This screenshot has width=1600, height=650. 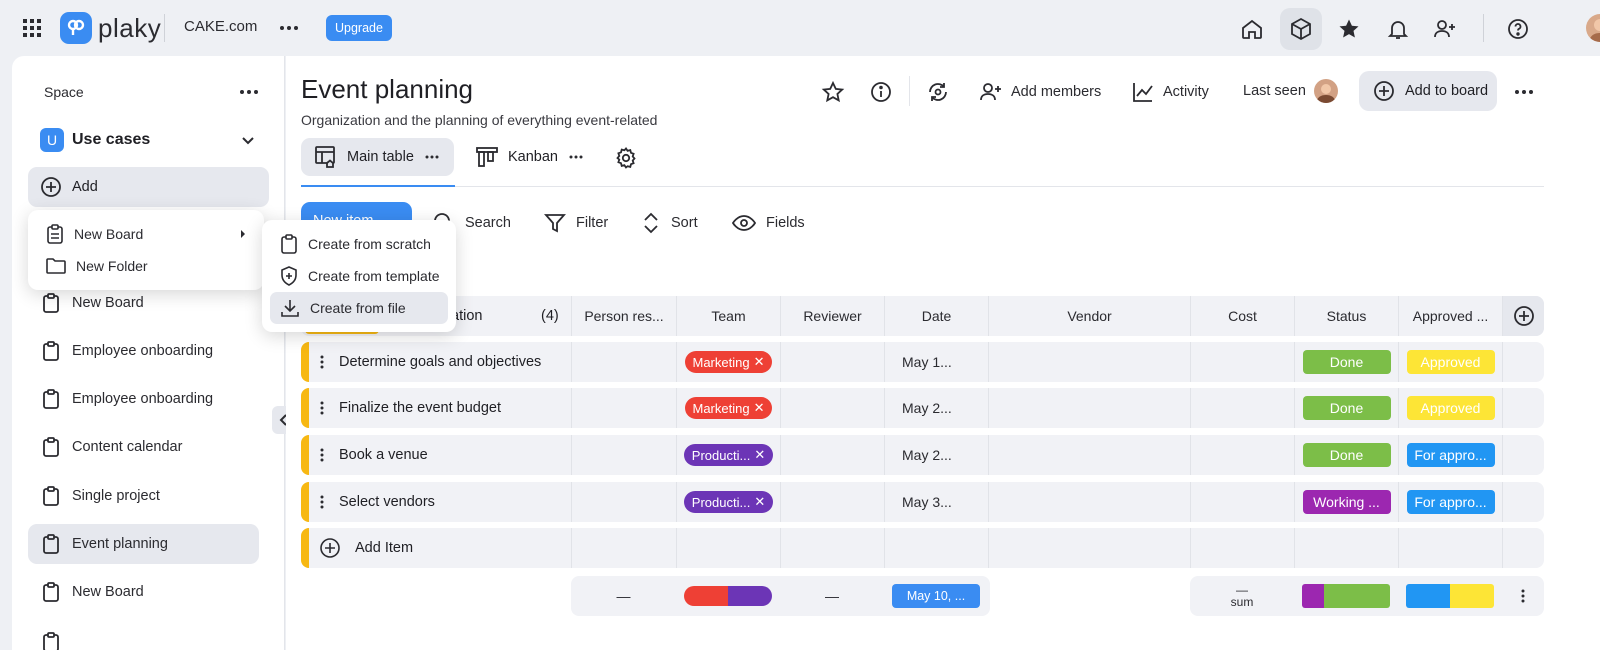 What do you see at coordinates (626, 158) in the screenshot?
I see `view-settings-gear-icon` at bounding box center [626, 158].